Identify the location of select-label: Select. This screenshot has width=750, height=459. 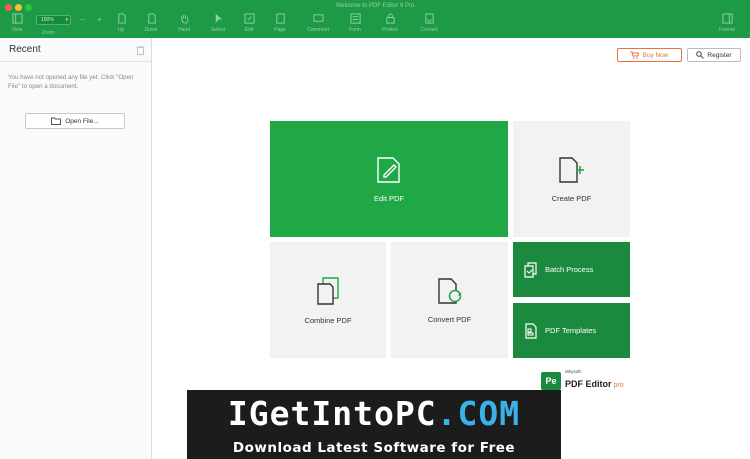
(218, 30).